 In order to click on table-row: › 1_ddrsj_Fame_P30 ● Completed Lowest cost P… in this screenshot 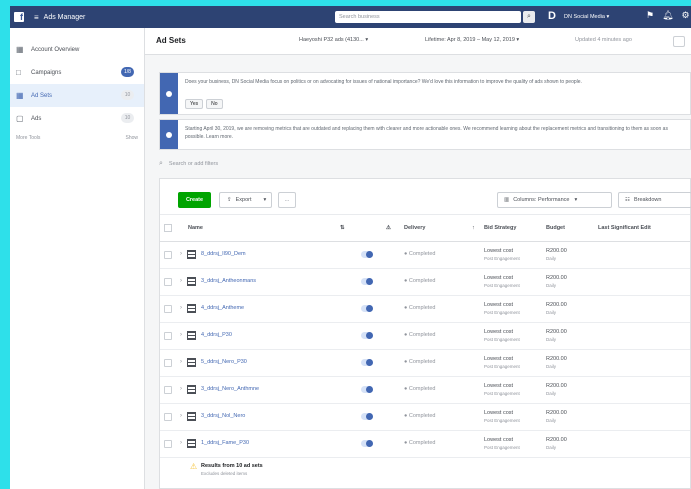, I will do `click(425, 444)`.